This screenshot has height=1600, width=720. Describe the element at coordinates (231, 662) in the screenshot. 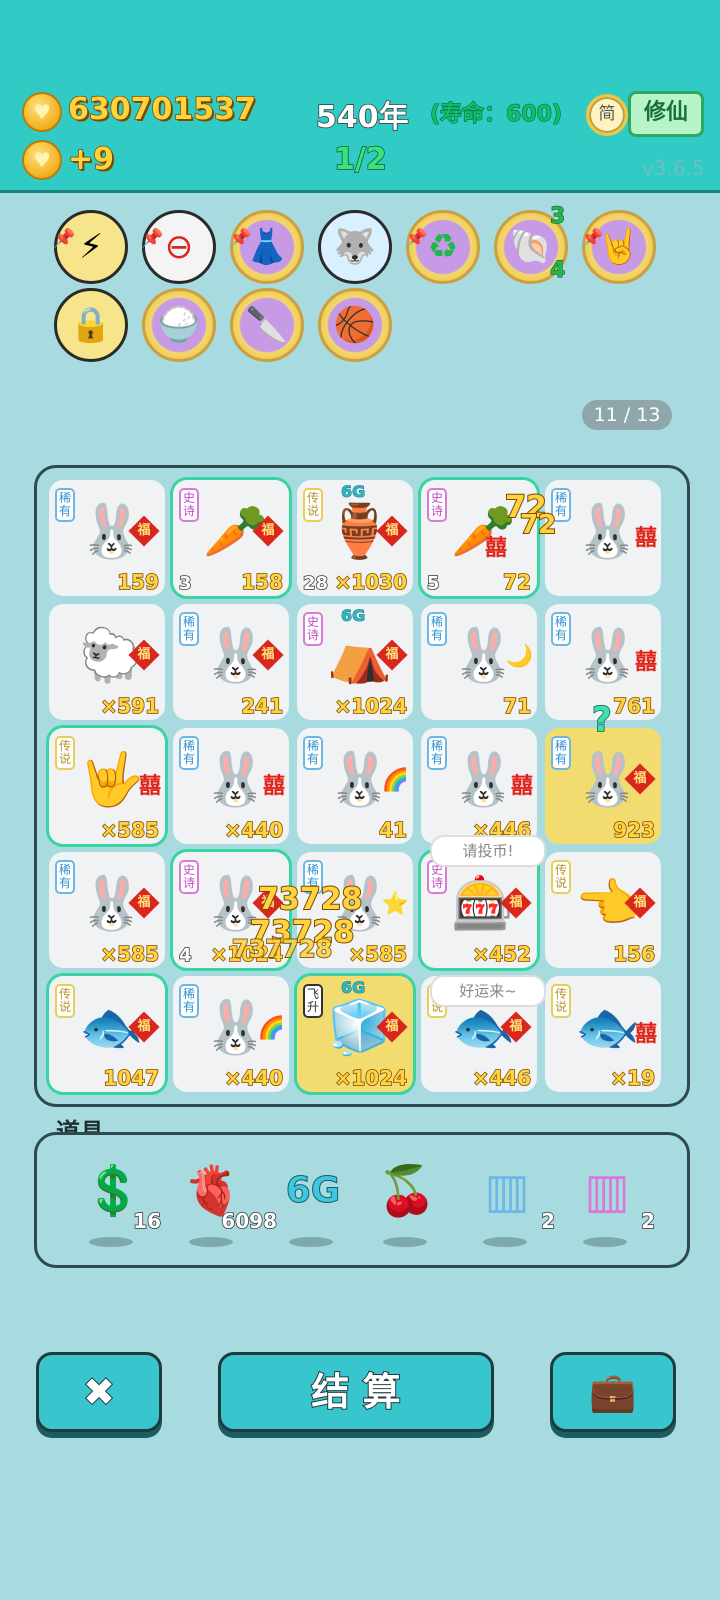

I see `board-cell: 稀有 🐰 福 241` at that location.